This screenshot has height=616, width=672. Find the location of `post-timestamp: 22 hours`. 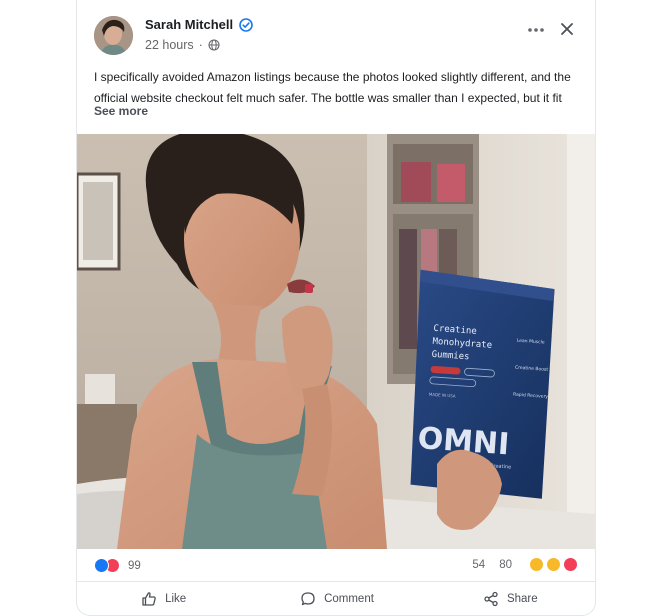

post-timestamp: 22 hours is located at coordinates (169, 45).